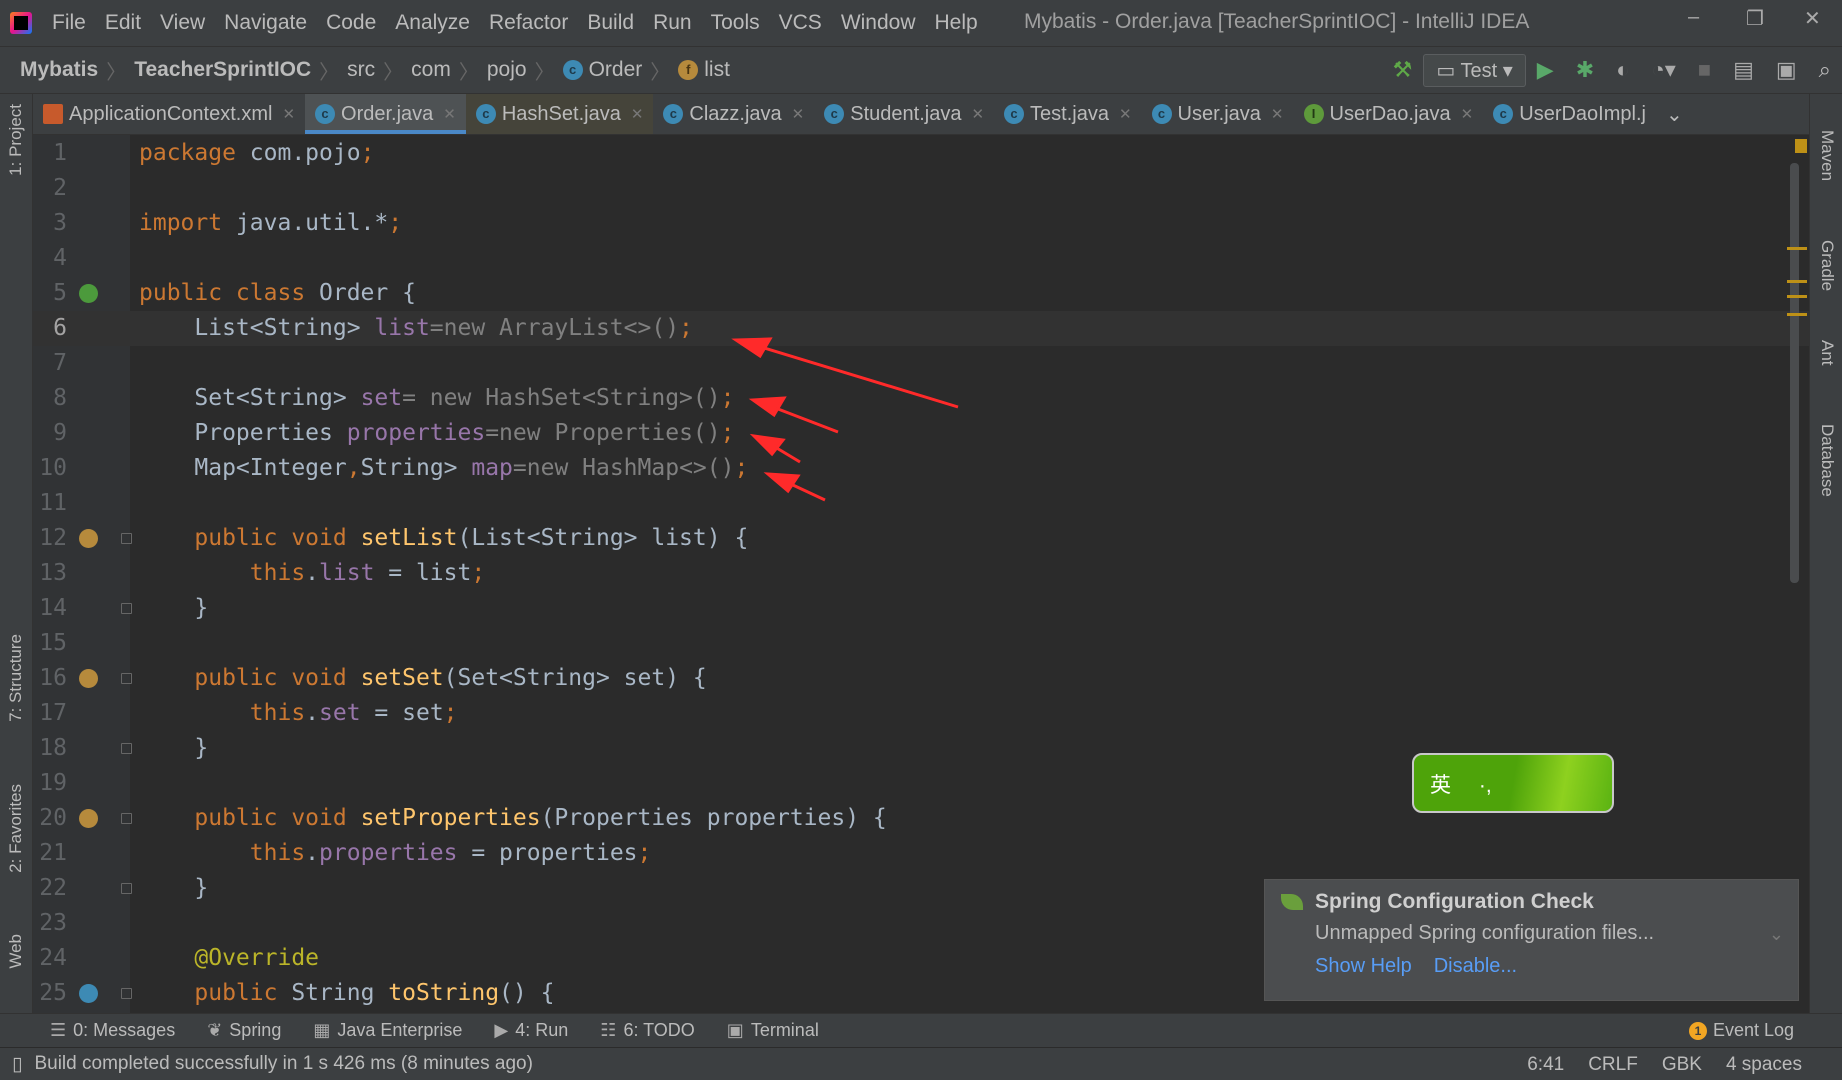 The image size is (1842, 1080). Describe the element at coordinates (361, 70) in the screenshot. I see `breadcrumb-item: src` at that location.